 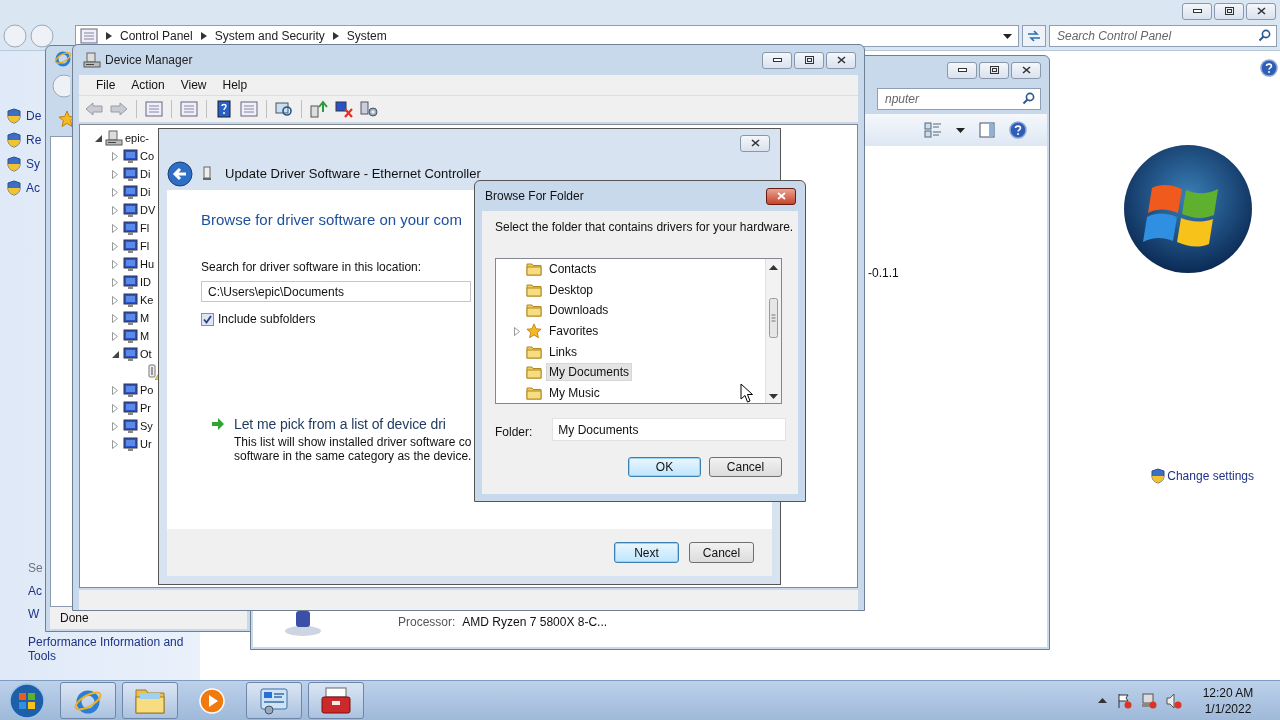 What do you see at coordinates (35, 591) in the screenshot?
I see `see-also-link: Ac` at bounding box center [35, 591].